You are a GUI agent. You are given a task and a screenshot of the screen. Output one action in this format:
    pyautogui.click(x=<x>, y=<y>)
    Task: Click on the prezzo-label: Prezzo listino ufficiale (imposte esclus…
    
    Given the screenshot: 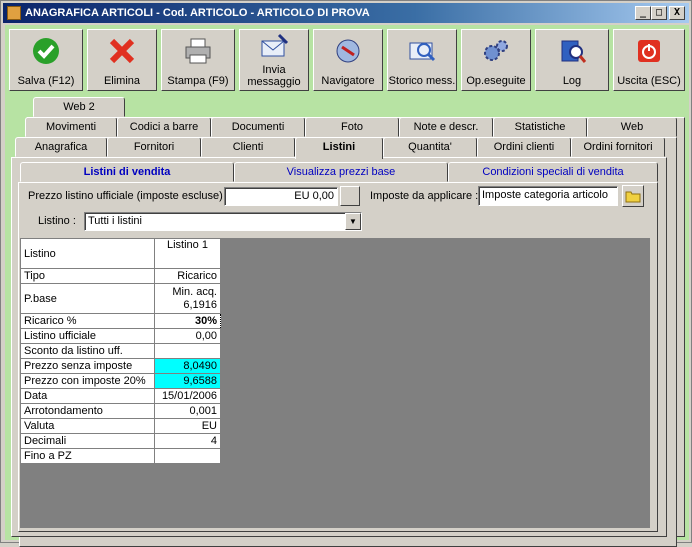 What is the action you would take?
    pyautogui.click(x=128, y=196)
    